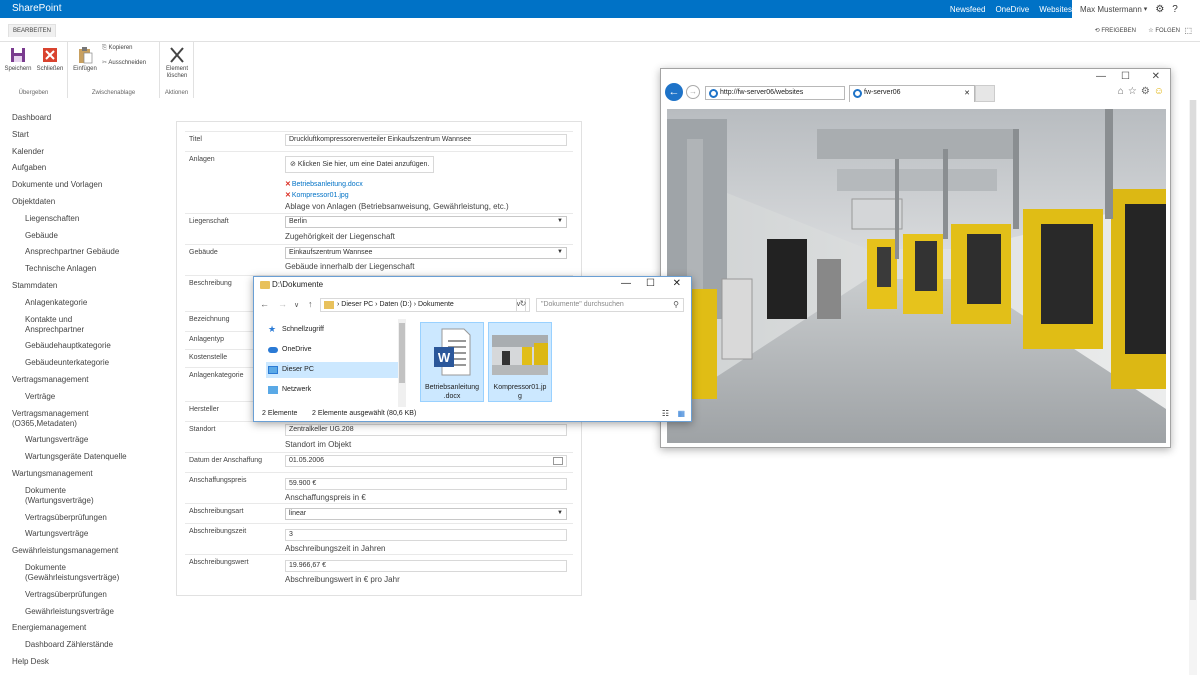 This screenshot has width=1200, height=675. Describe the element at coordinates (87, 236) in the screenshot. I see `nav-item: Gebäude` at that location.